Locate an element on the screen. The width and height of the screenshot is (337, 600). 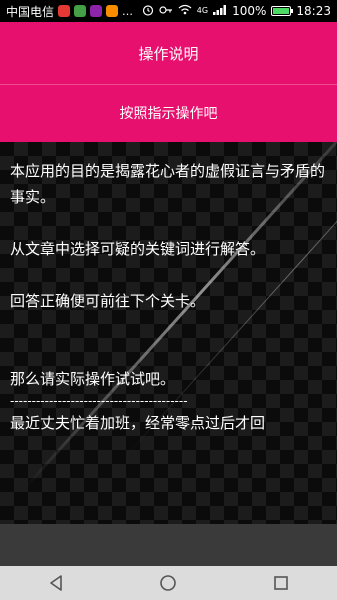
network-type: 4G is located at coordinates (202, 10).